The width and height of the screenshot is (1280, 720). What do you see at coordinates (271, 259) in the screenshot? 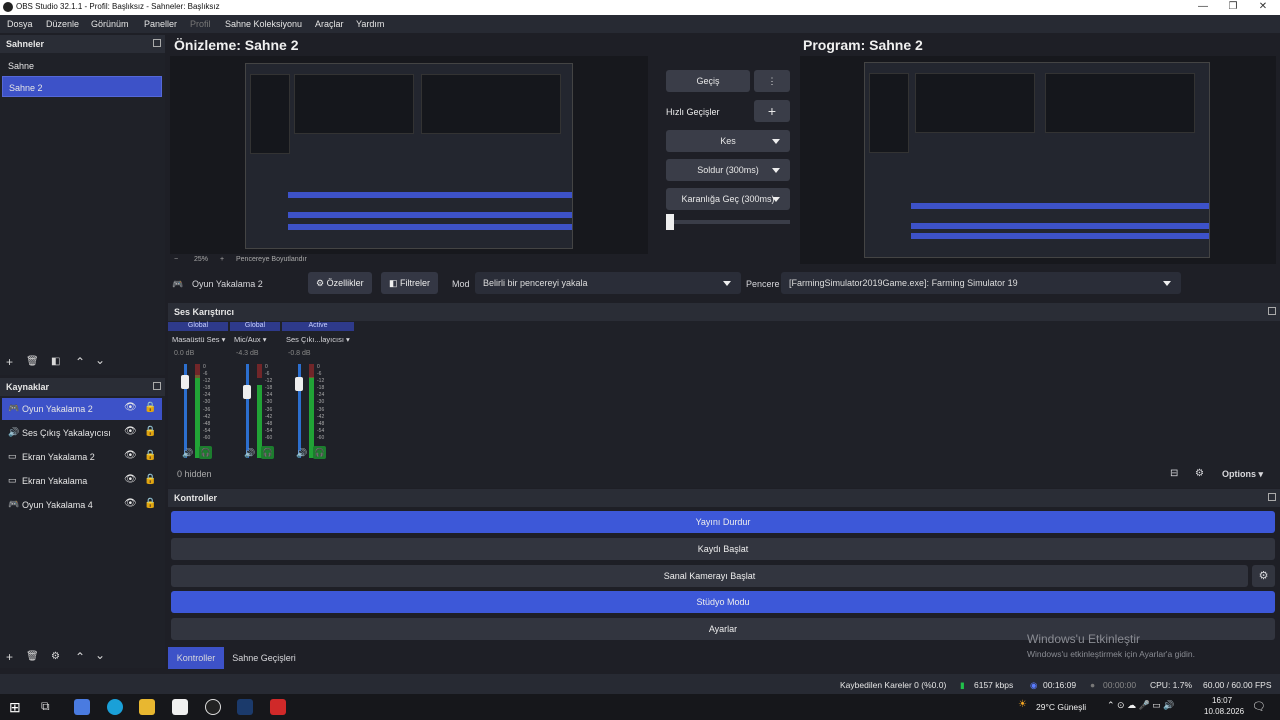
I see `scale-mode: Pencereye Boyutlandır` at bounding box center [271, 259].